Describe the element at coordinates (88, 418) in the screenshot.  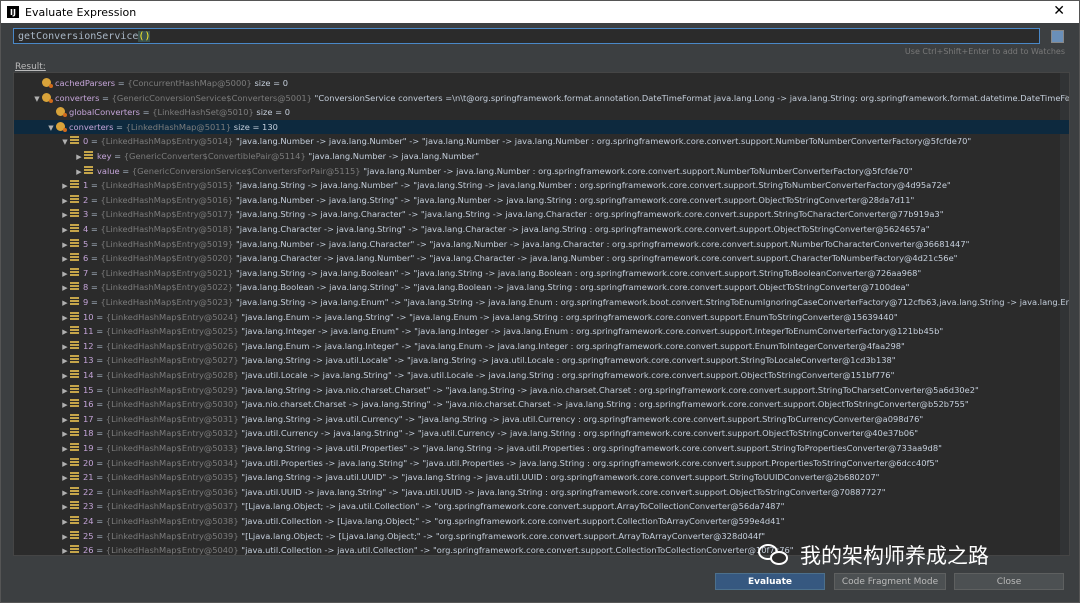
I see `row-name: 17` at that location.